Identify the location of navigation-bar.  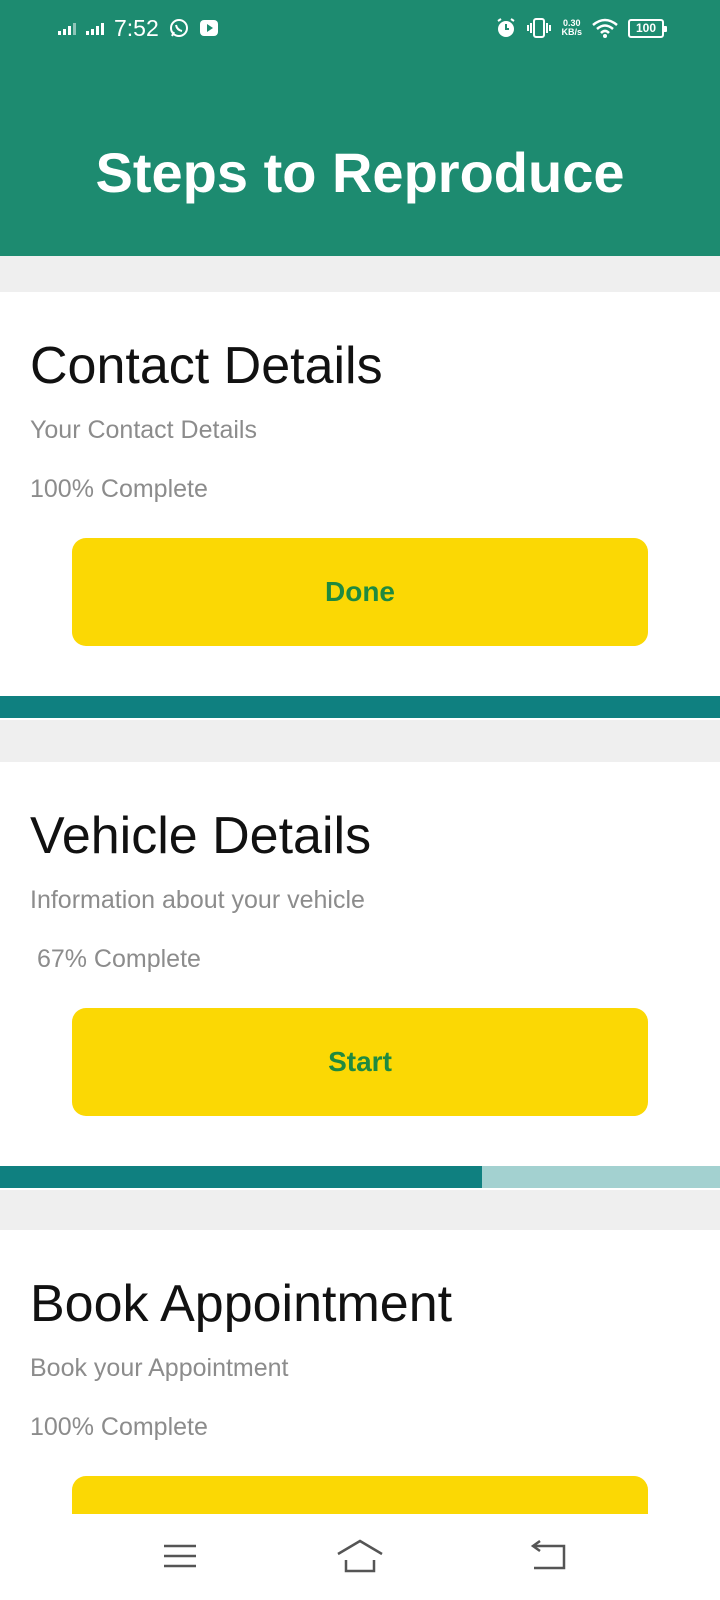
(360, 1557).